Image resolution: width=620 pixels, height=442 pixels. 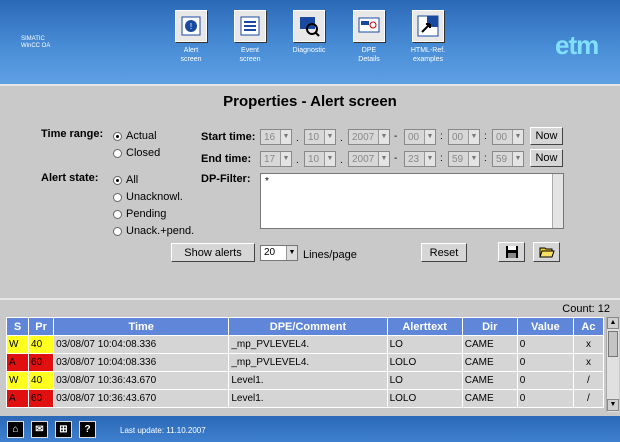 What do you see at coordinates (420, 159) in the screenshot?
I see `end-hour-spinner: 23 ▼` at bounding box center [420, 159].